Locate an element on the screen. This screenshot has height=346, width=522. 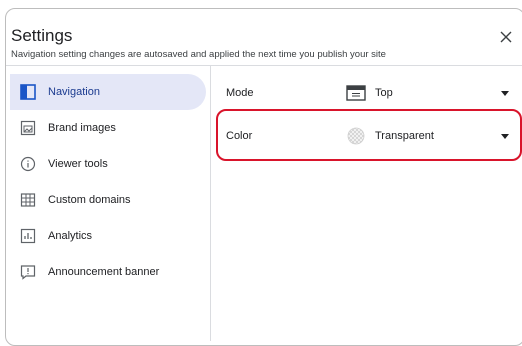
dialog-title: Settings is located at coordinates (42, 35).